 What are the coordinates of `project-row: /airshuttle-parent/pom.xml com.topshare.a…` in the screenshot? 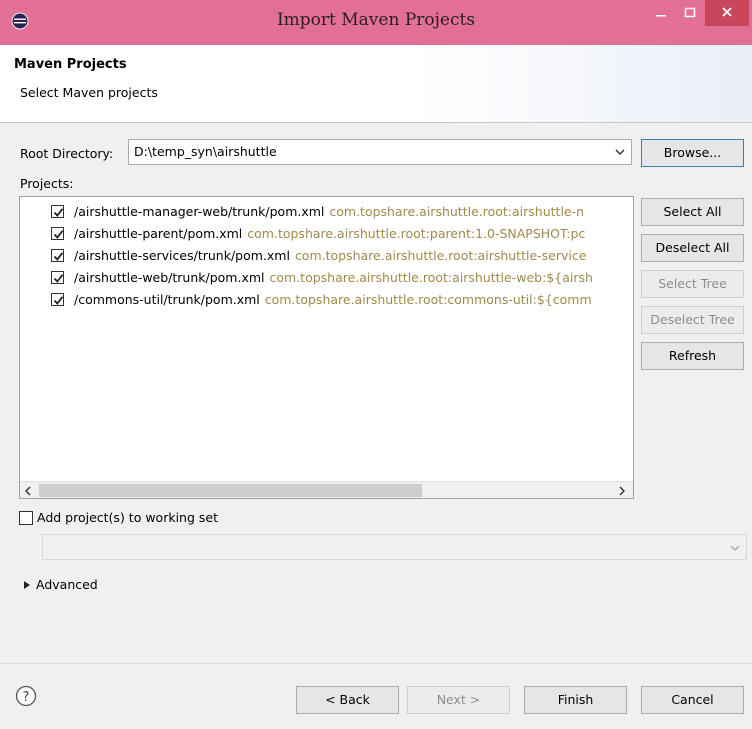 It's located at (325, 234).